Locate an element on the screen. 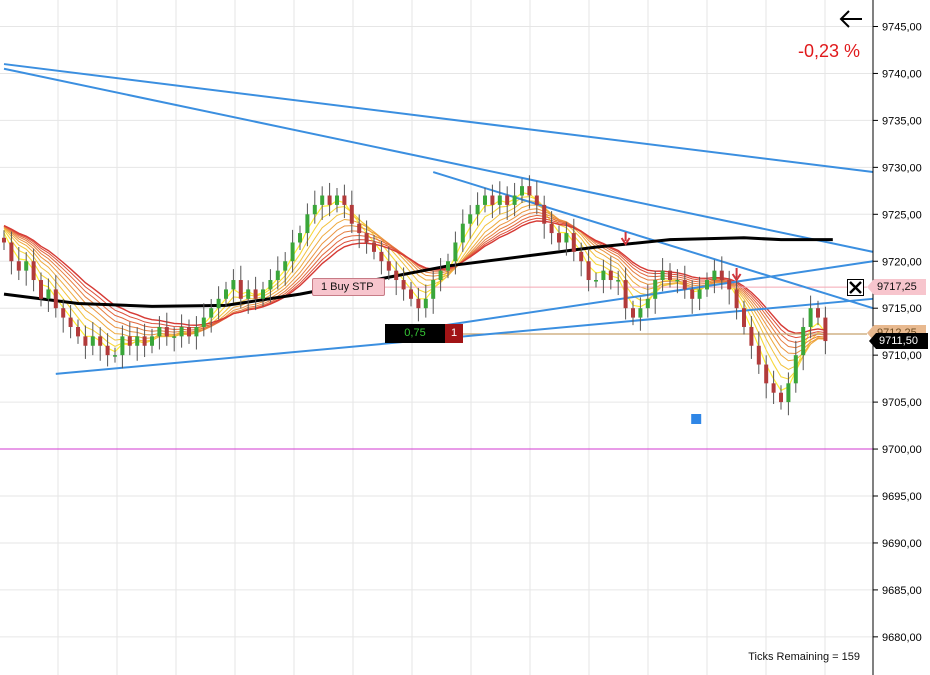 The image size is (930, 675). ytick-label: 9695,00 is located at coordinates (902, 497).